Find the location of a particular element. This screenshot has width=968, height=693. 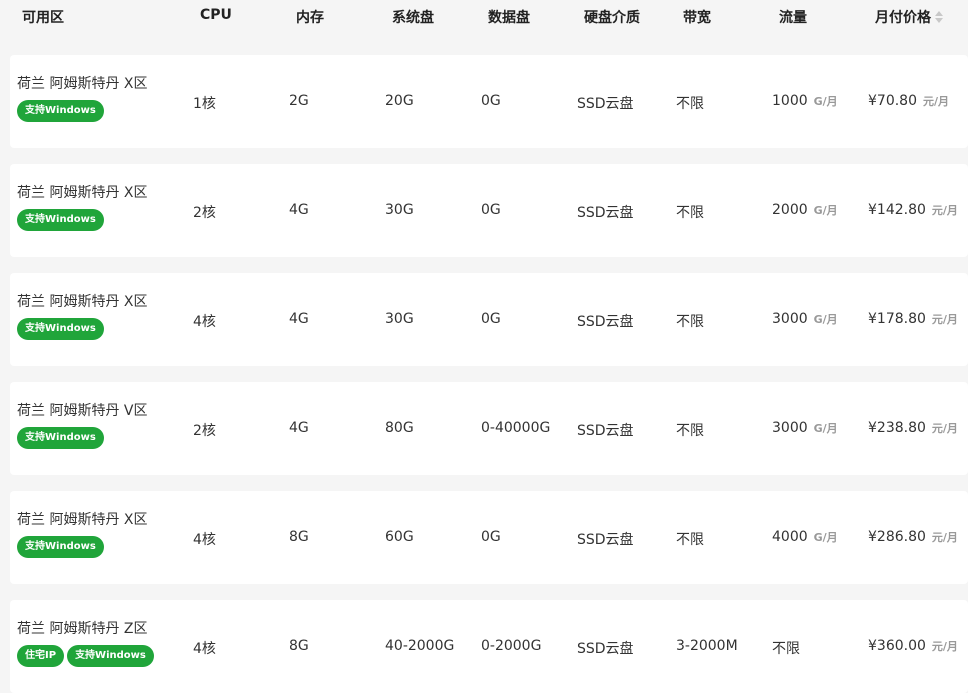

header-data-disk: 数据盘 is located at coordinates (509, 18).